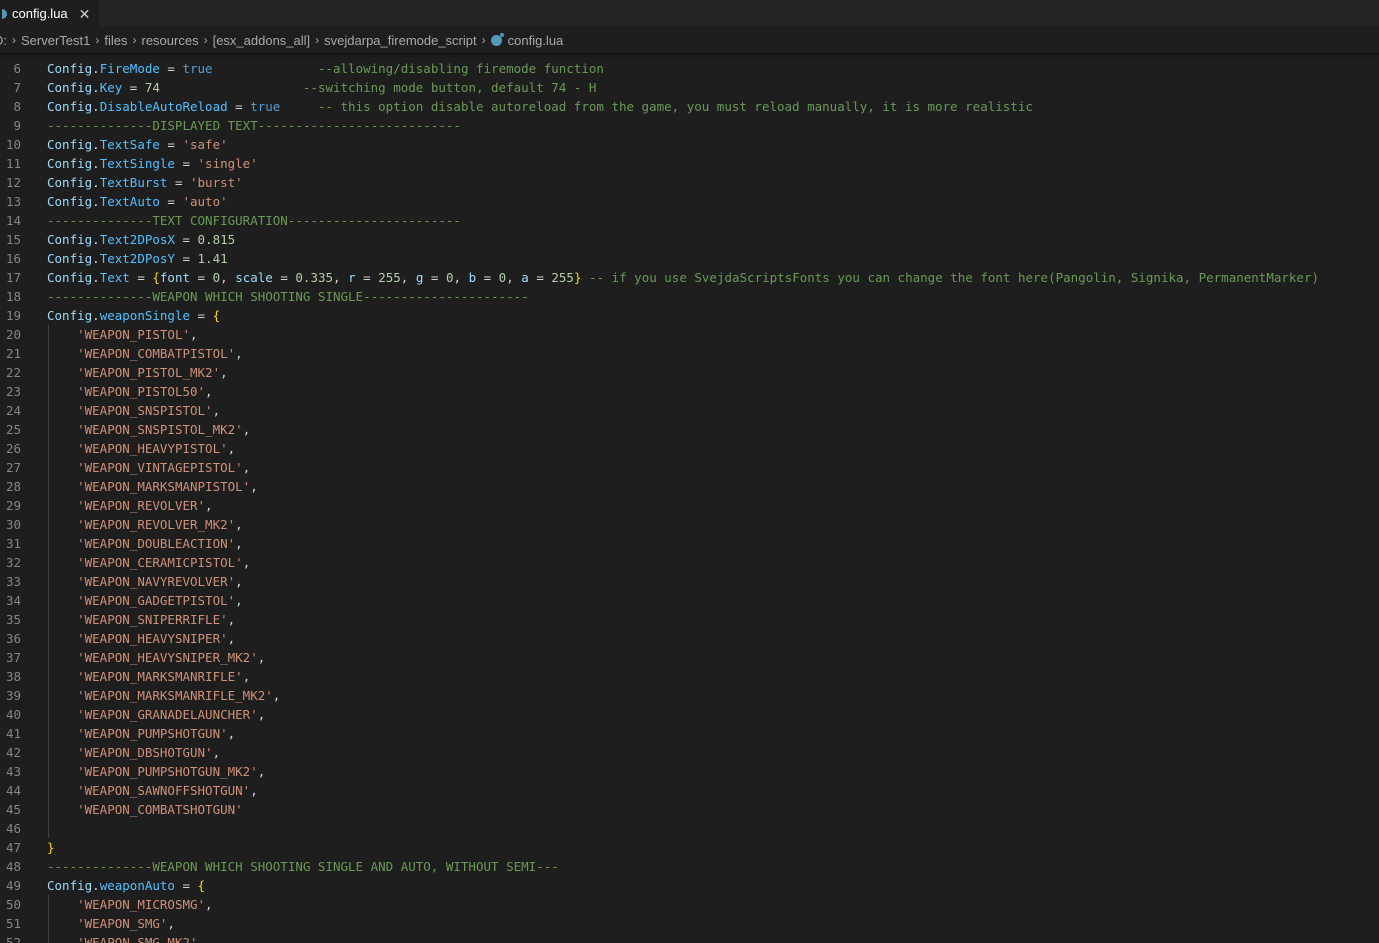 This screenshot has width=1379, height=943. What do you see at coordinates (689, 600) in the screenshot?
I see `code-line: 34 'WEAPON_GADGETPISTOL',` at bounding box center [689, 600].